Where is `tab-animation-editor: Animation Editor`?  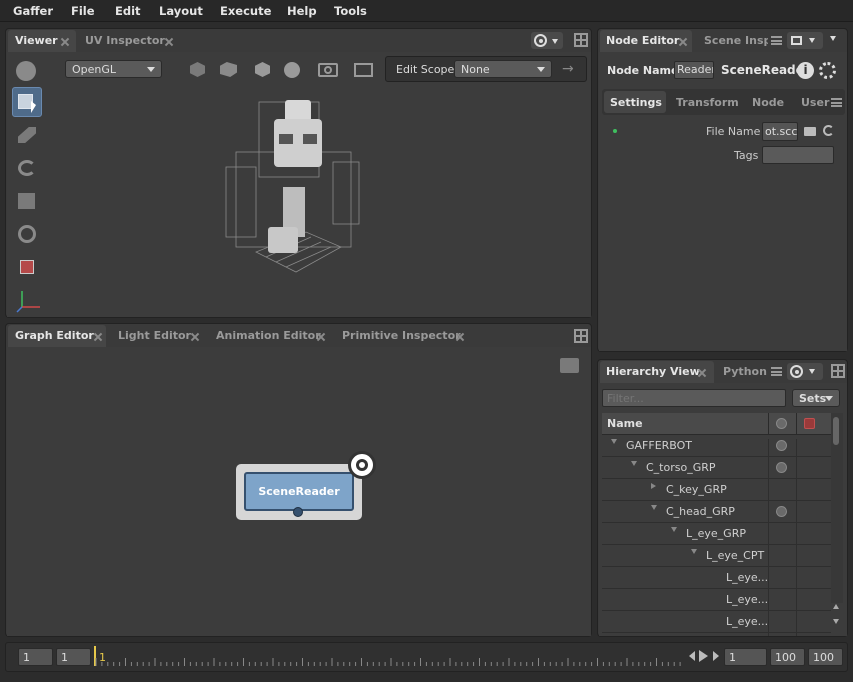
tab-animation-editor: Animation Editor is located at coordinates (268, 335).